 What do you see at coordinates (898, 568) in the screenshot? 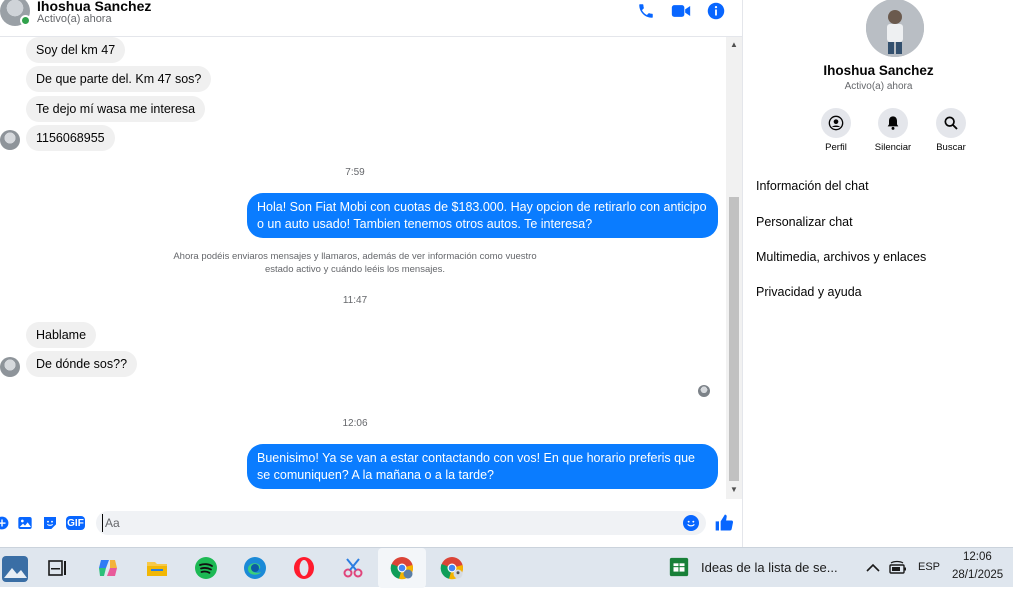
I see `battery-network-icon` at bounding box center [898, 568].